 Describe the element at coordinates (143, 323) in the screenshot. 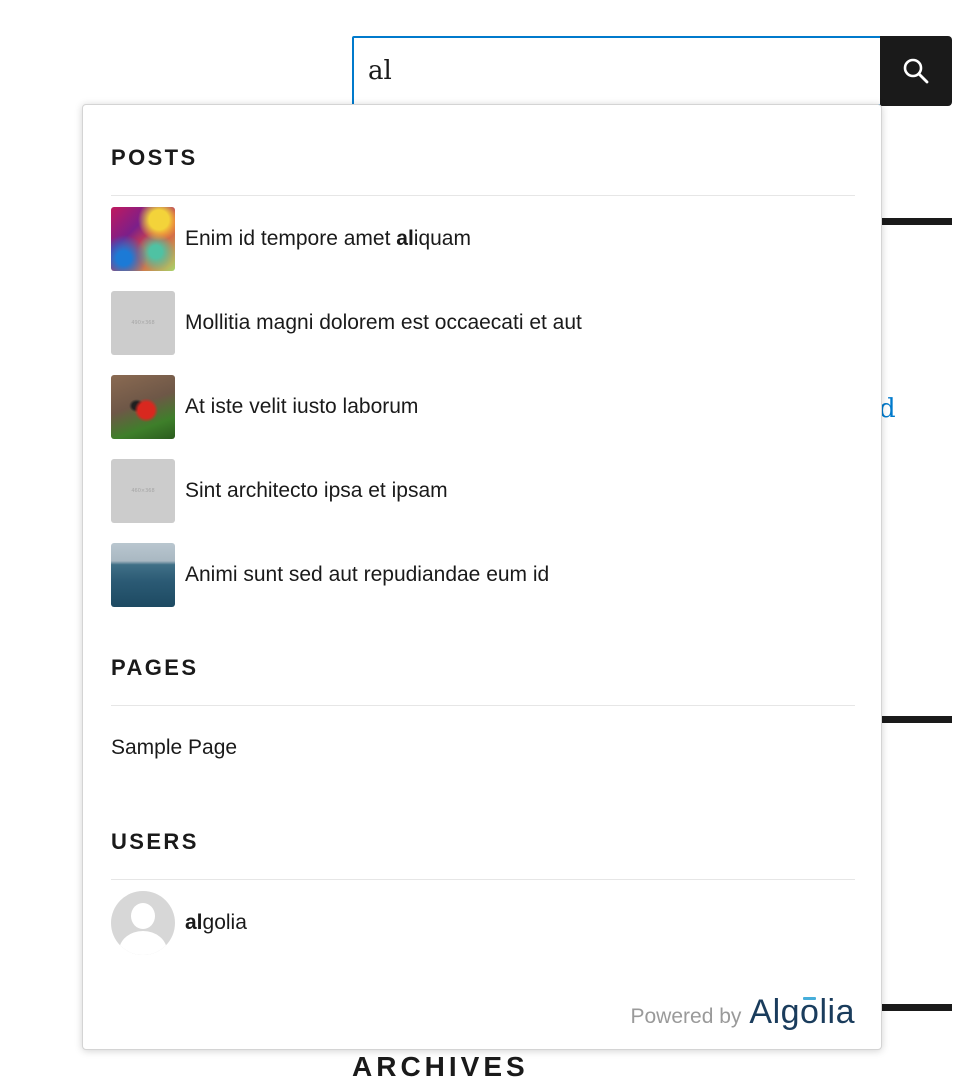

I see `post-thumbnail-placeholder: 490×368` at that location.